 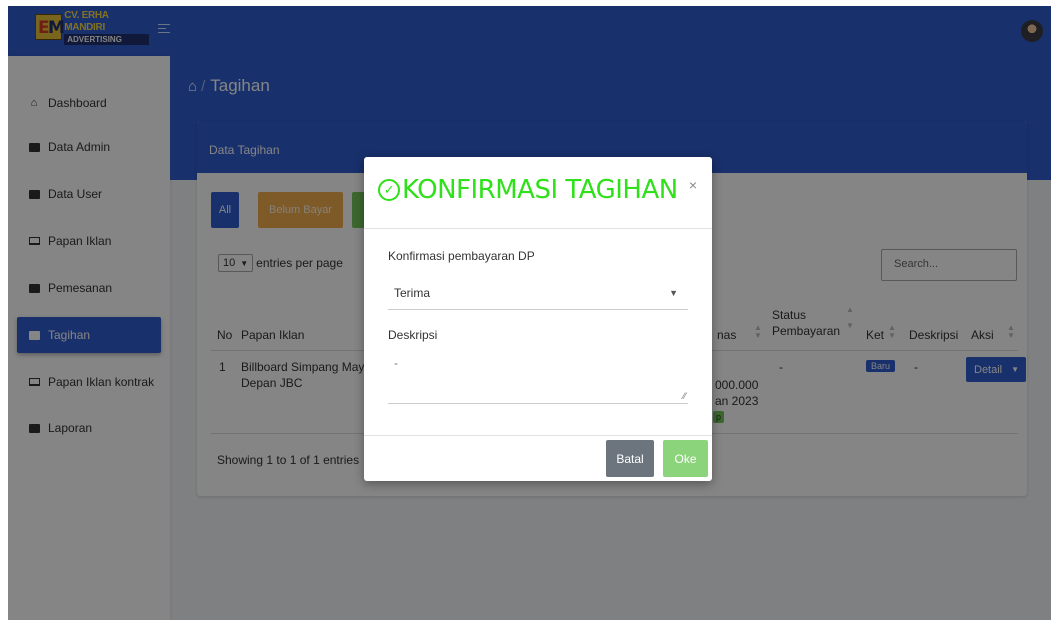 What do you see at coordinates (538, 378) in the screenshot?
I see `deskripsi-textarea: - ⁄⁄` at bounding box center [538, 378].